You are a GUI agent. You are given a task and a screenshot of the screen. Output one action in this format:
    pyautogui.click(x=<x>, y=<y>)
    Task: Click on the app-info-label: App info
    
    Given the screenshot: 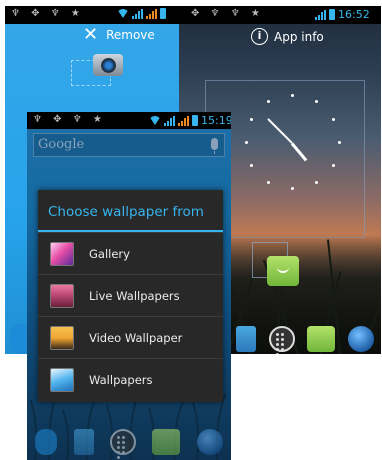 What is the action you would take?
    pyautogui.click(x=299, y=36)
    